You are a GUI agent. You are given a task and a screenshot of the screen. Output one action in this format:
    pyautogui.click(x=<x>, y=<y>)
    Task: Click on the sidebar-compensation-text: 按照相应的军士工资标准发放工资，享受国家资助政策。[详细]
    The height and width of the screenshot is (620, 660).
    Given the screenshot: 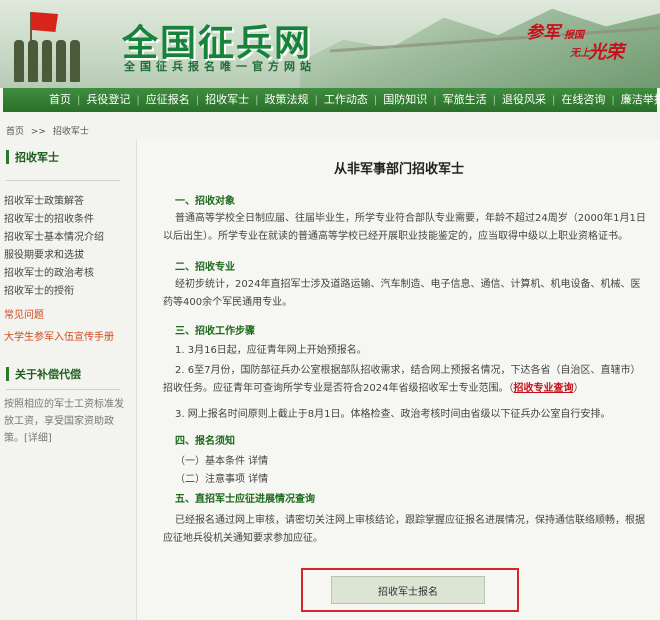 What is the action you would take?
    pyautogui.click(x=64, y=421)
    